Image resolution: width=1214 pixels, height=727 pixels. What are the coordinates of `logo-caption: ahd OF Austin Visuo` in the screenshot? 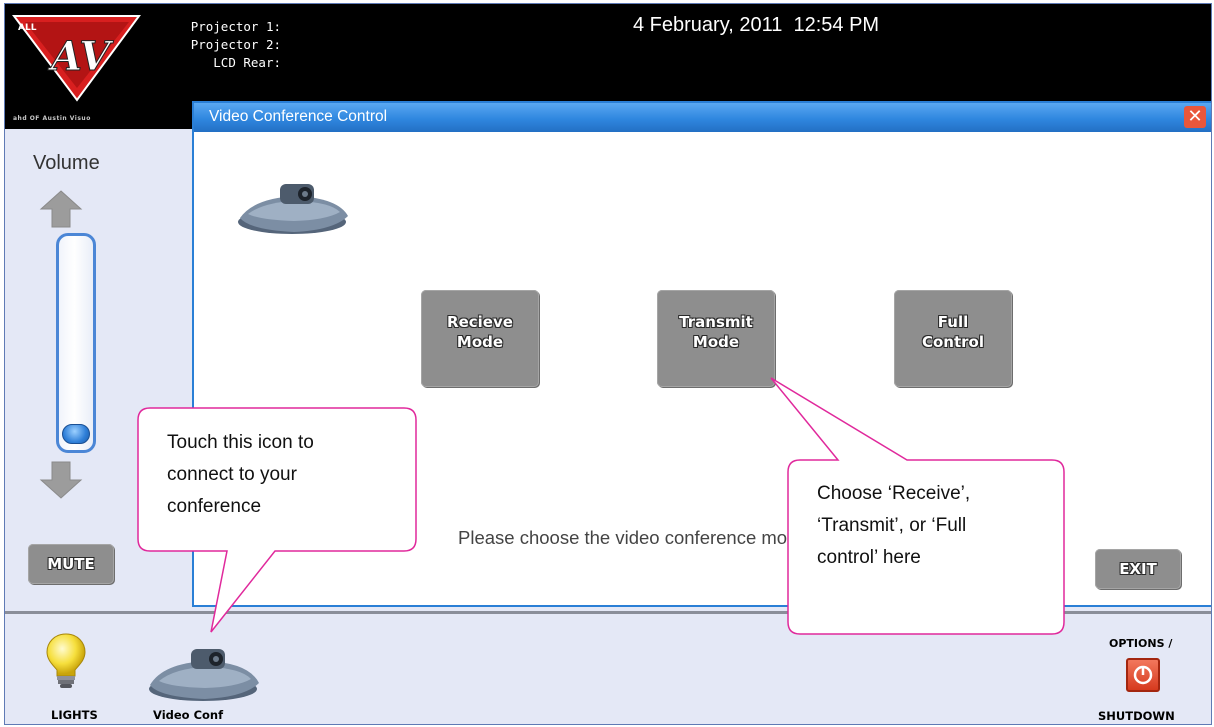 It's located at (52, 118).